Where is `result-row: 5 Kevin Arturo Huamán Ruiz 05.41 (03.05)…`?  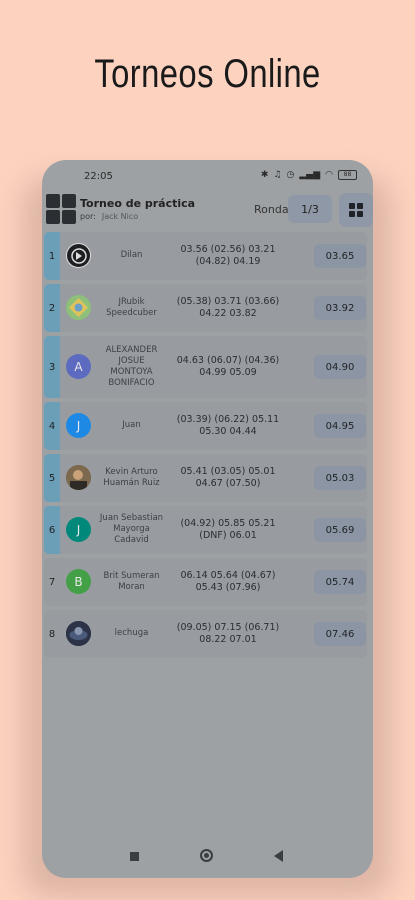
result-row: 5 Kevin Arturo Huamán Ruiz 05.41 (03.05)… is located at coordinates (205, 478).